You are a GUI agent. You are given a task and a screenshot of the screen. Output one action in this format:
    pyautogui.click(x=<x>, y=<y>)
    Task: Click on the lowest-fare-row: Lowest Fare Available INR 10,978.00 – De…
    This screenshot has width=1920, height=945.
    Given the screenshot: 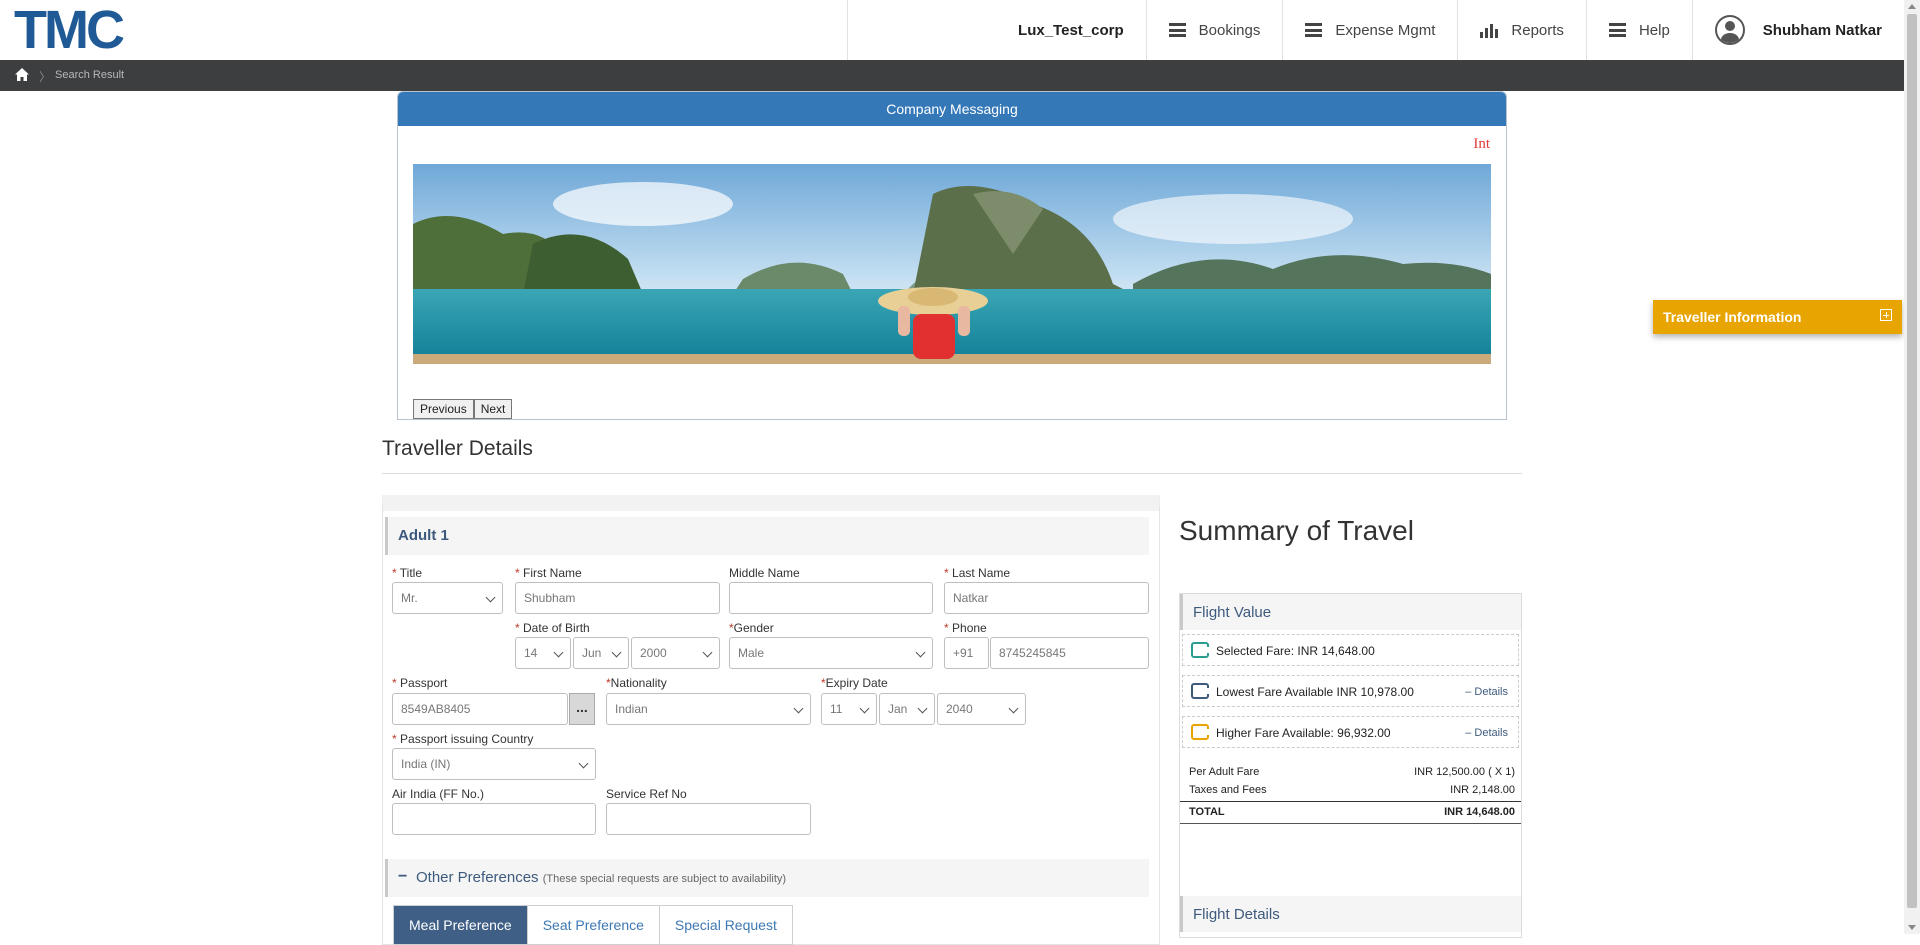 What is the action you would take?
    pyautogui.click(x=1350, y=691)
    